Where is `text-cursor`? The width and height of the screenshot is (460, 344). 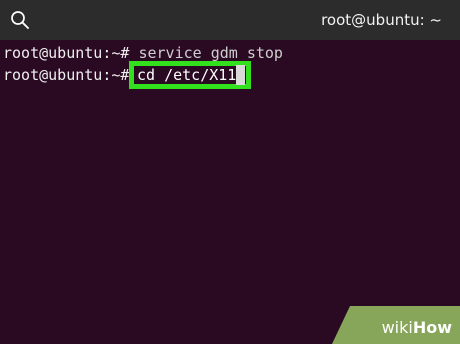
text-cursor is located at coordinates (241, 75).